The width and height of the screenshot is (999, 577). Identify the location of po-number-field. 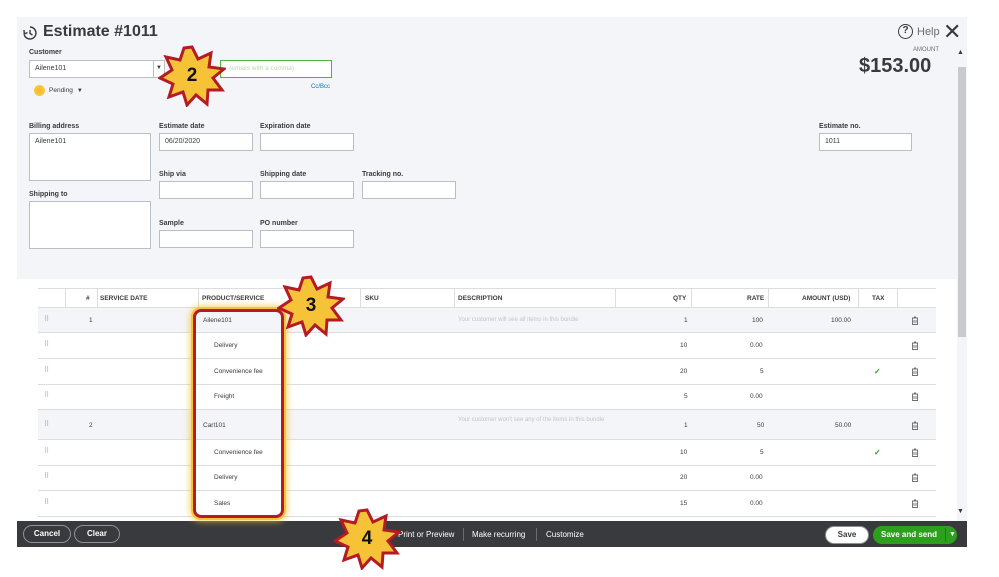
(307, 239).